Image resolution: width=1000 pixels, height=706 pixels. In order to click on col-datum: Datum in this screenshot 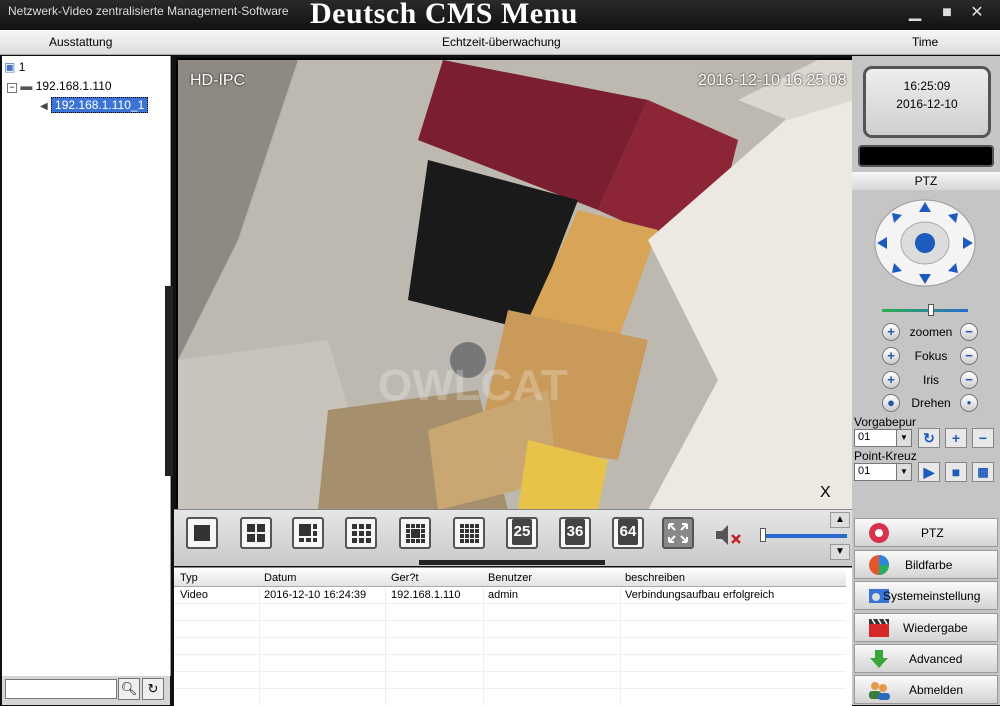, I will do `click(280, 578)`.